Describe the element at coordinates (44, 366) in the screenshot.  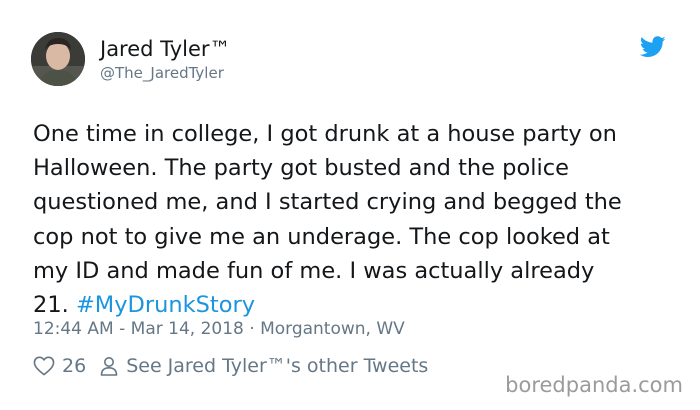
I see `heart-icon` at that location.